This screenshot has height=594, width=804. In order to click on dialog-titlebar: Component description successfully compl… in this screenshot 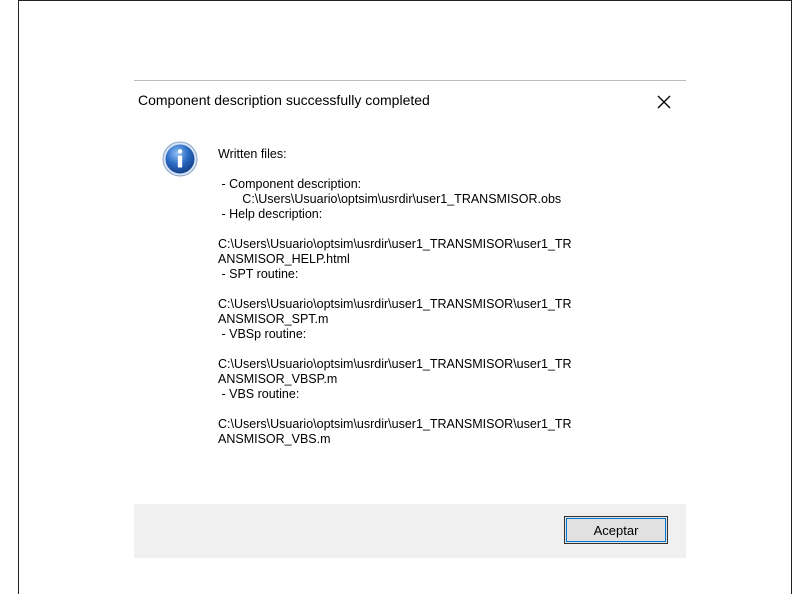, I will do `click(410, 101)`.